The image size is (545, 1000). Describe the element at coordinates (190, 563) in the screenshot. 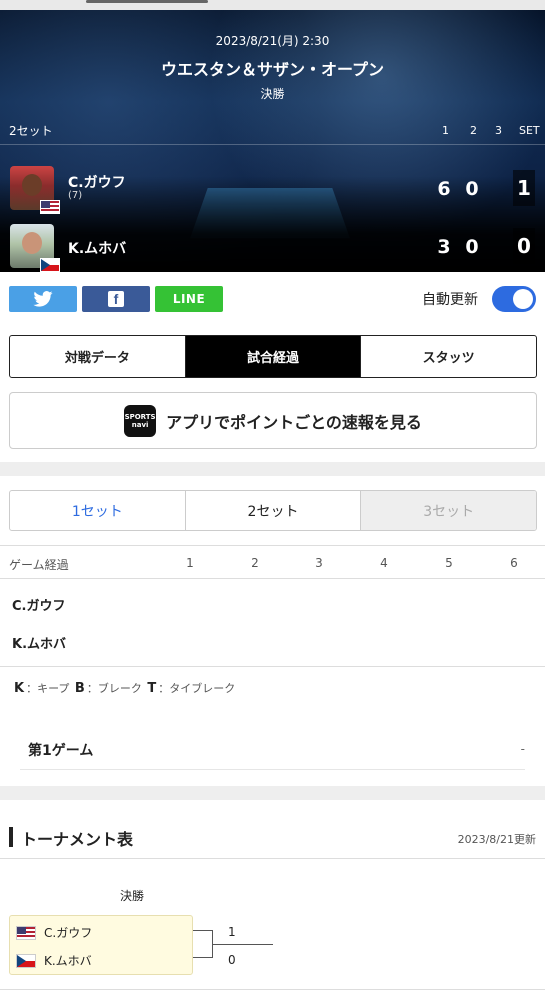

I see `game-col-1: 1` at that location.